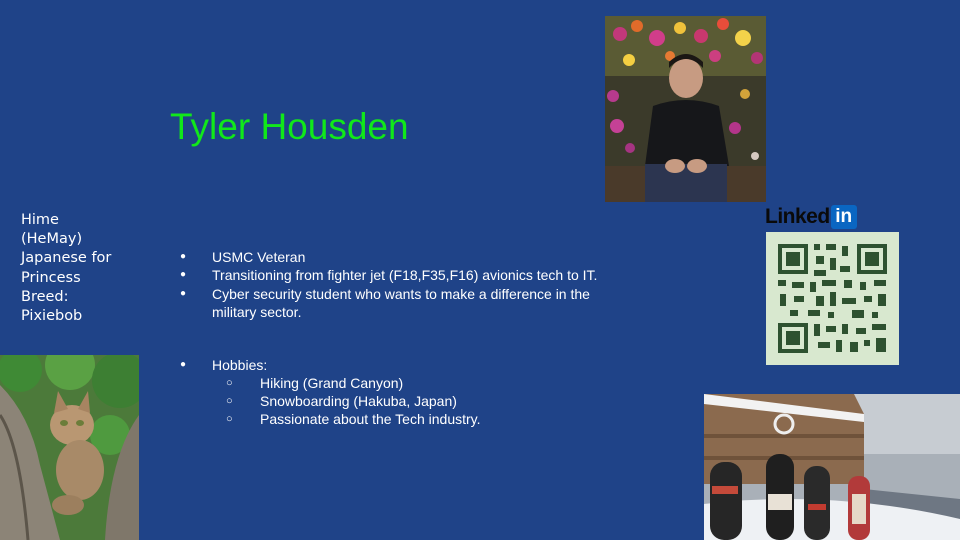  Describe the element at coordinates (832, 467) in the screenshot. I see `snowboards-photo` at that location.